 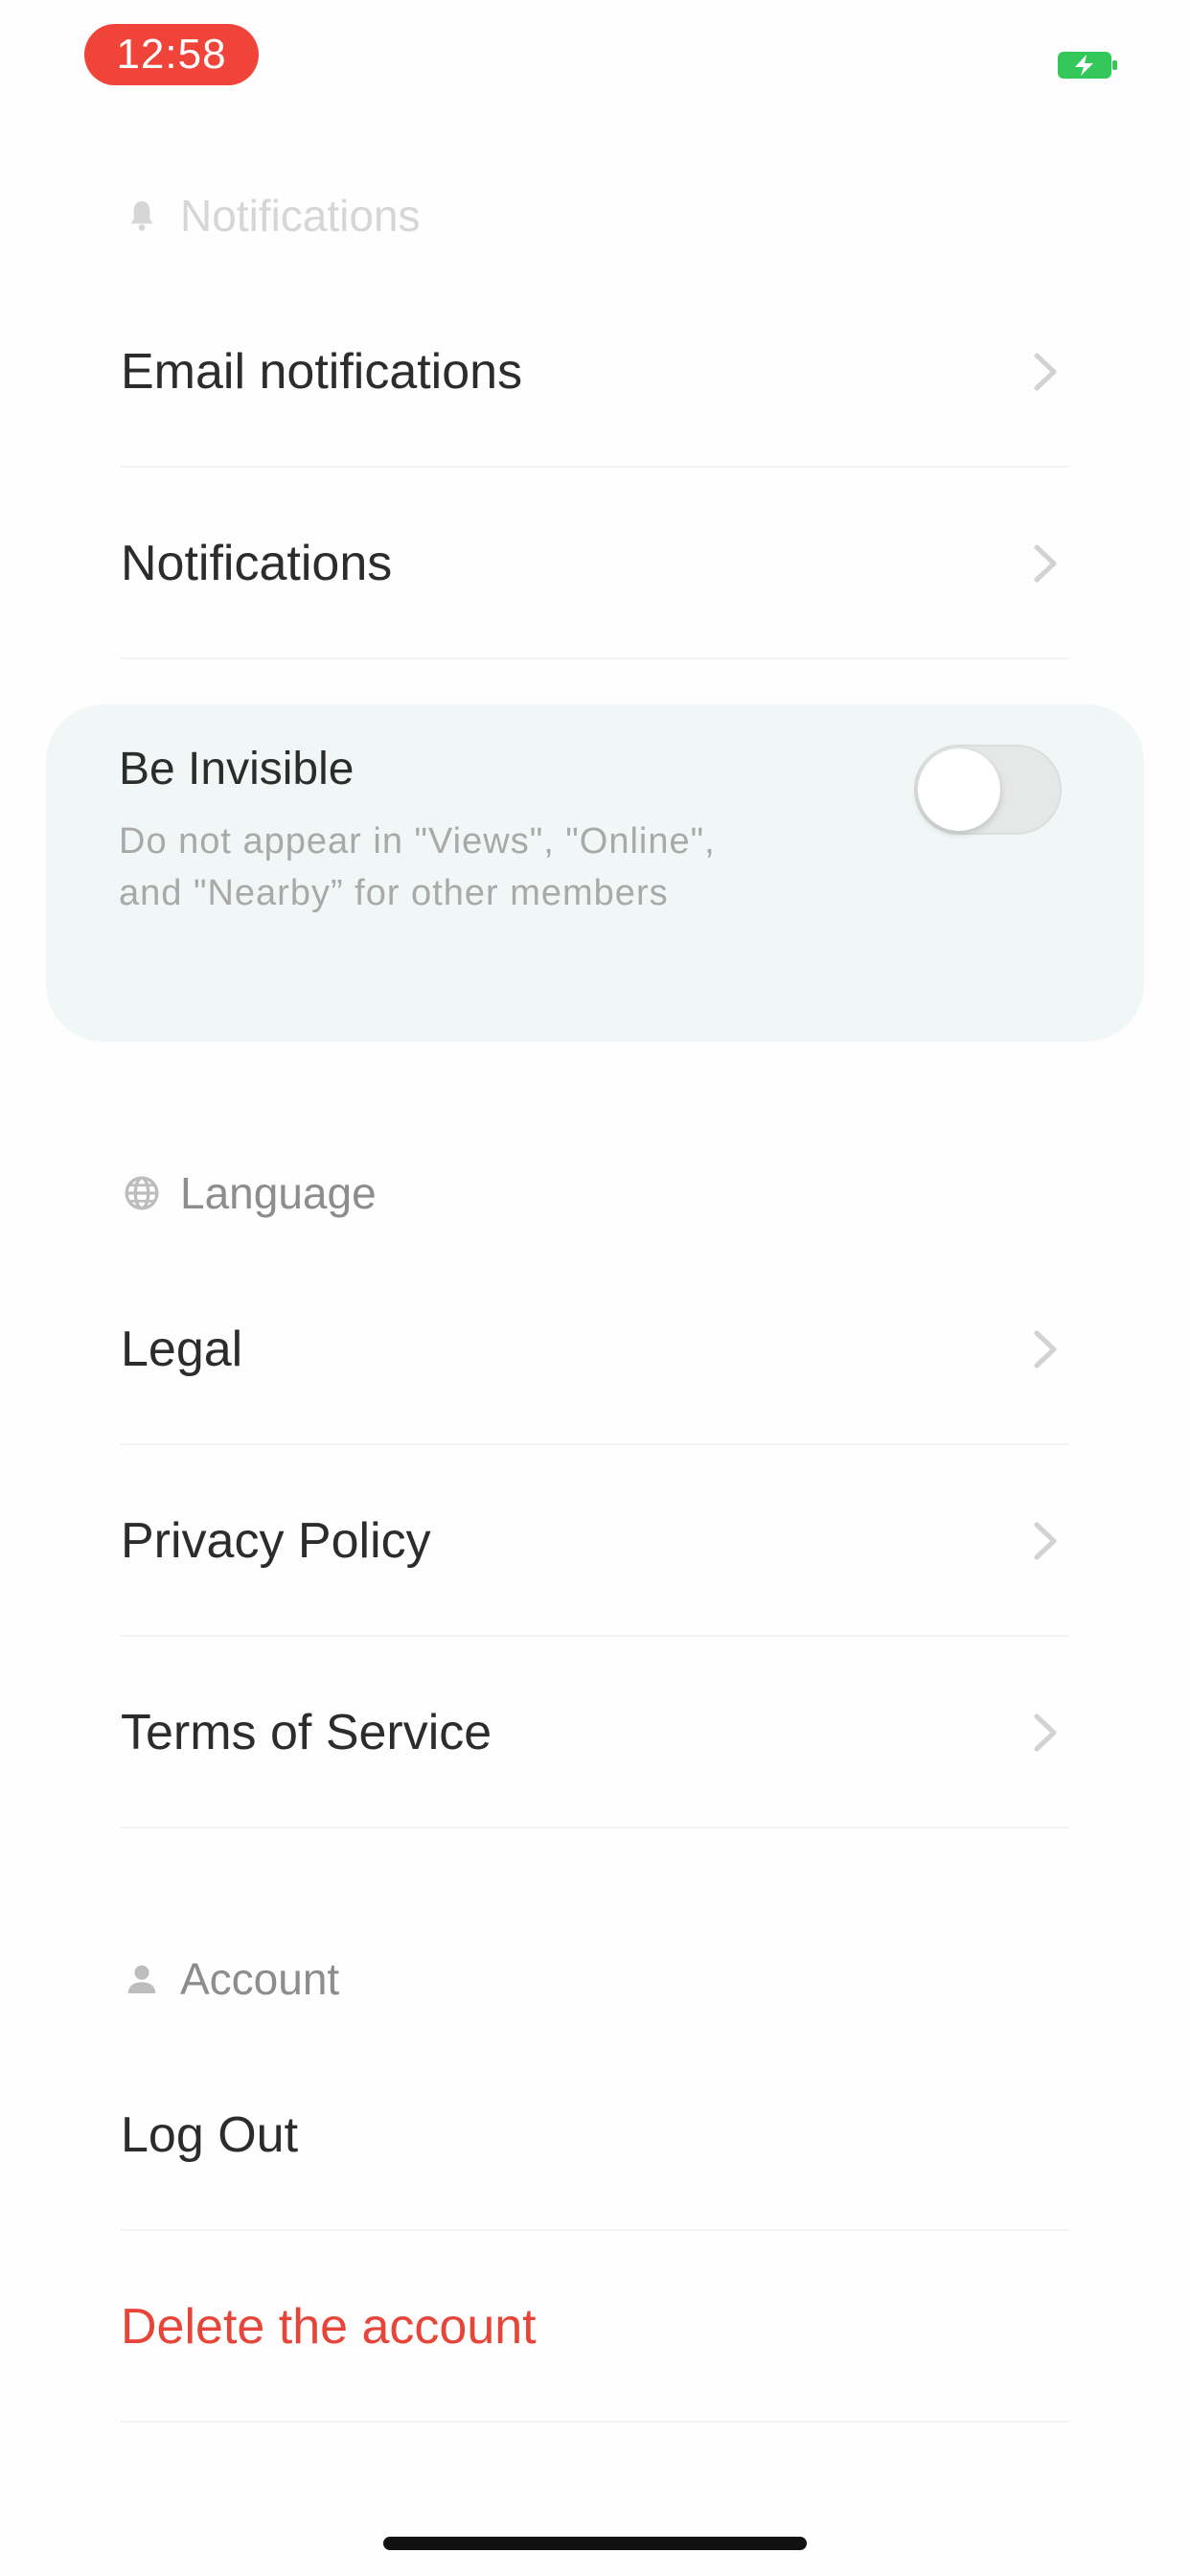 I want to click on globe-icon, so click(x=142, y=1193).